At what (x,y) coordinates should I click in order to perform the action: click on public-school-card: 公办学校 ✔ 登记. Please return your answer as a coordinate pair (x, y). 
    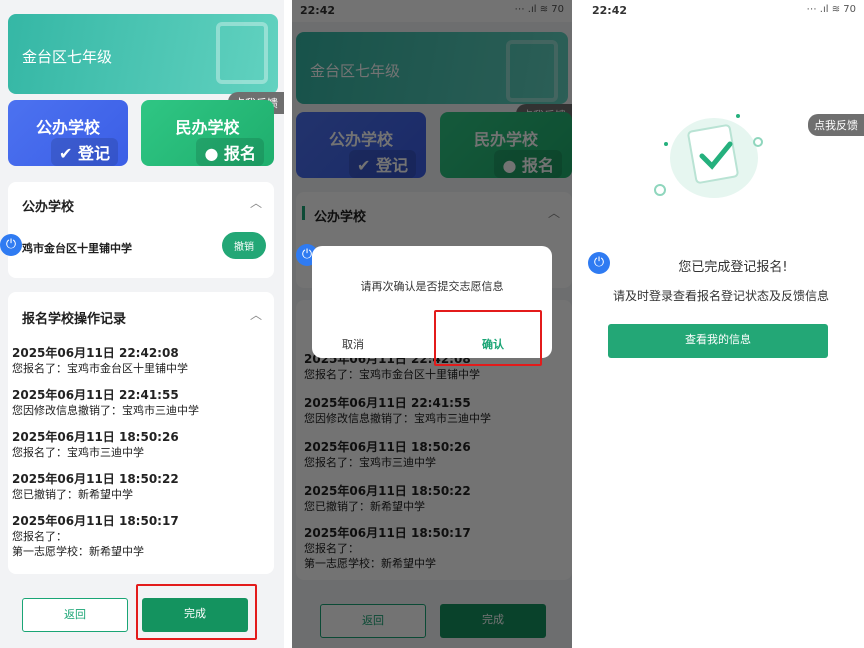
    Looking at the image, I should click on (68, 133).